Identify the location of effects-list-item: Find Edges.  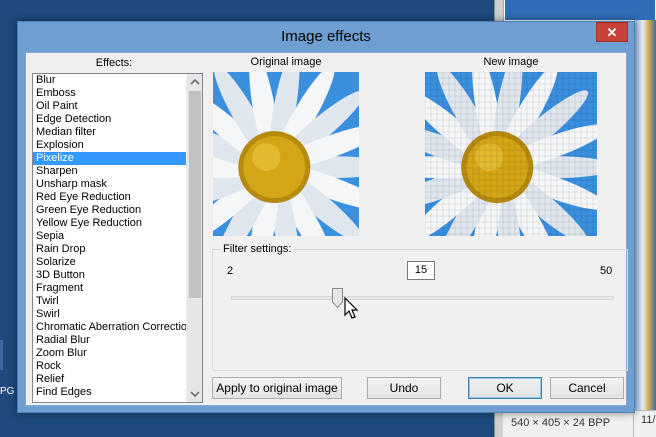
(110, 392).